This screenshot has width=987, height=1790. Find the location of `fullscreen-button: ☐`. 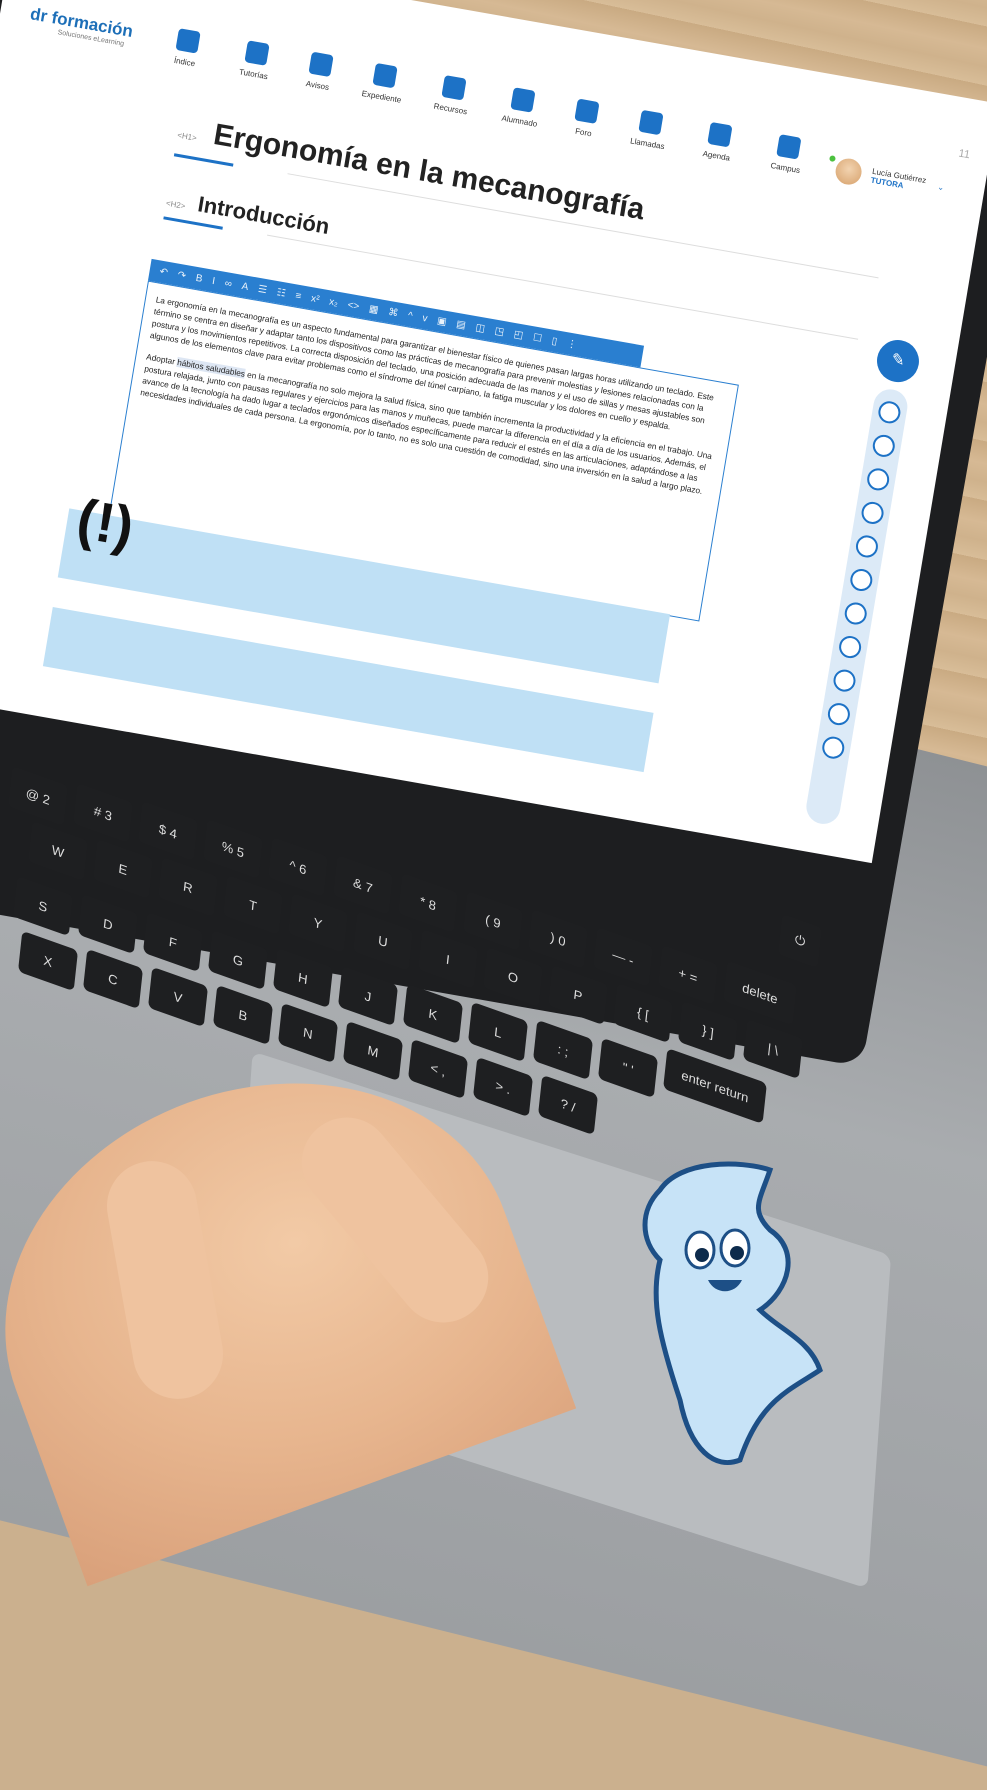

fullscreen-button: ☐ is located at coordinates (537, 338).